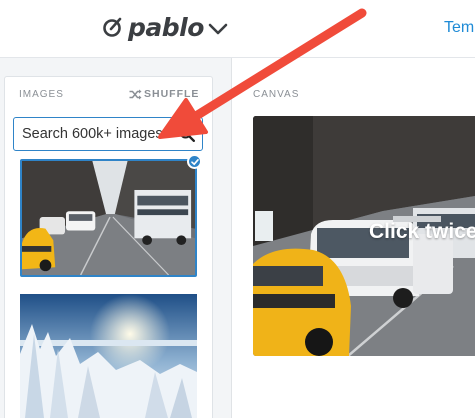  Describe the element at coordinates (94, 133) in the screenshot. I see `search-input` at that location.